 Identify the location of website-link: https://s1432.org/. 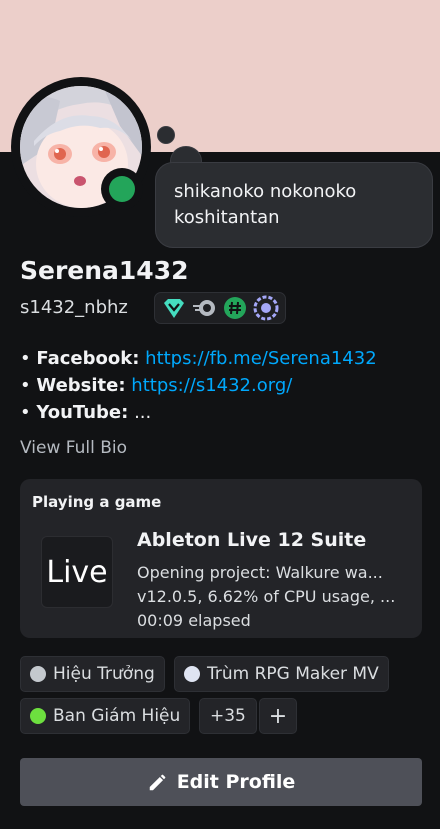
(211, 385).